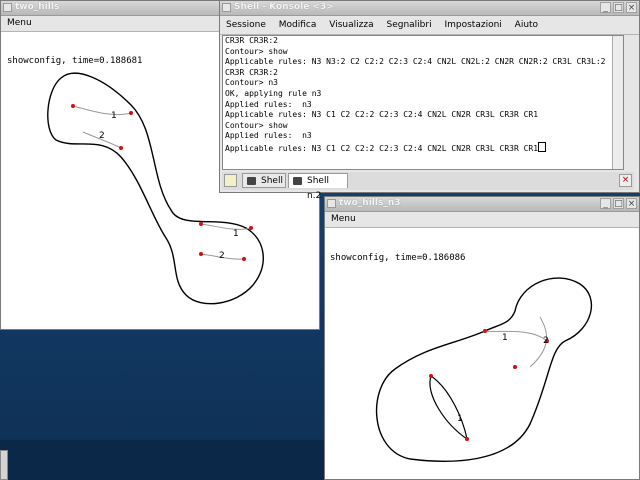 The height and width of the screenshot is (480, 640). Describe the element at coordinates (408, 25) in the screenshot. I see `menu-segnalibri: Segnalibri` at that location.